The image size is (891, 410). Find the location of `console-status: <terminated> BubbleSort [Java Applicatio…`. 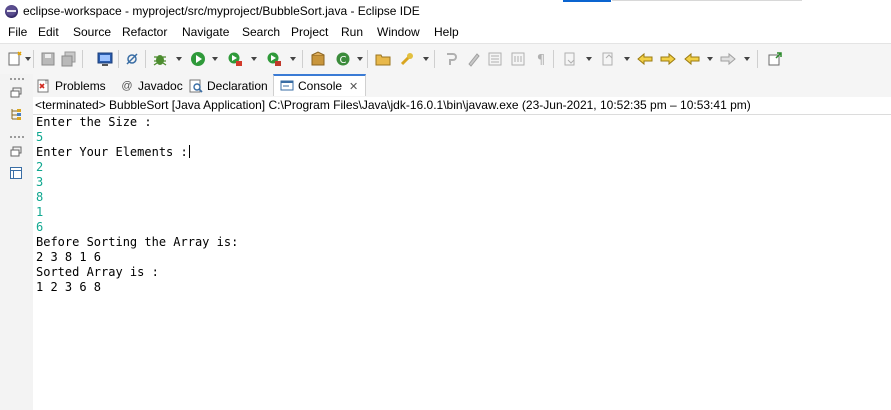

console-status: <terminated> BubbleSort [Java Applicatio… is located at coordinates (462, 106).